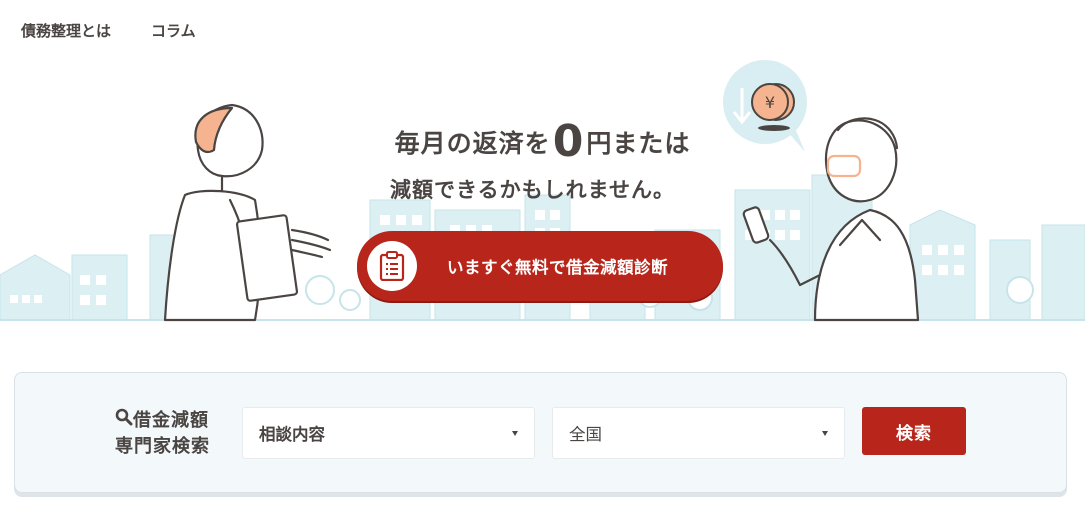  What do you see at coordinates (568, 141) in the screenshot?
I see `headline-zero: 0` at bounding box center [568, 141].